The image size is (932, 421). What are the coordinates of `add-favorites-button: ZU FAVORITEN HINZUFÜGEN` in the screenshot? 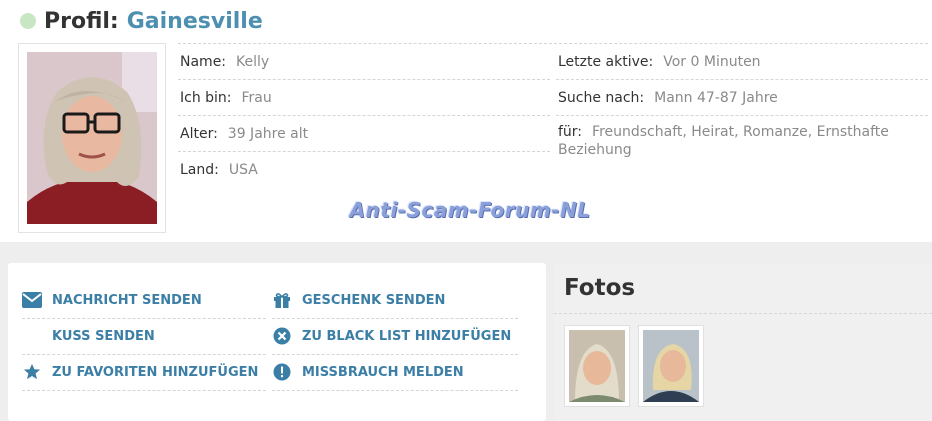 It's located at (140, 372).